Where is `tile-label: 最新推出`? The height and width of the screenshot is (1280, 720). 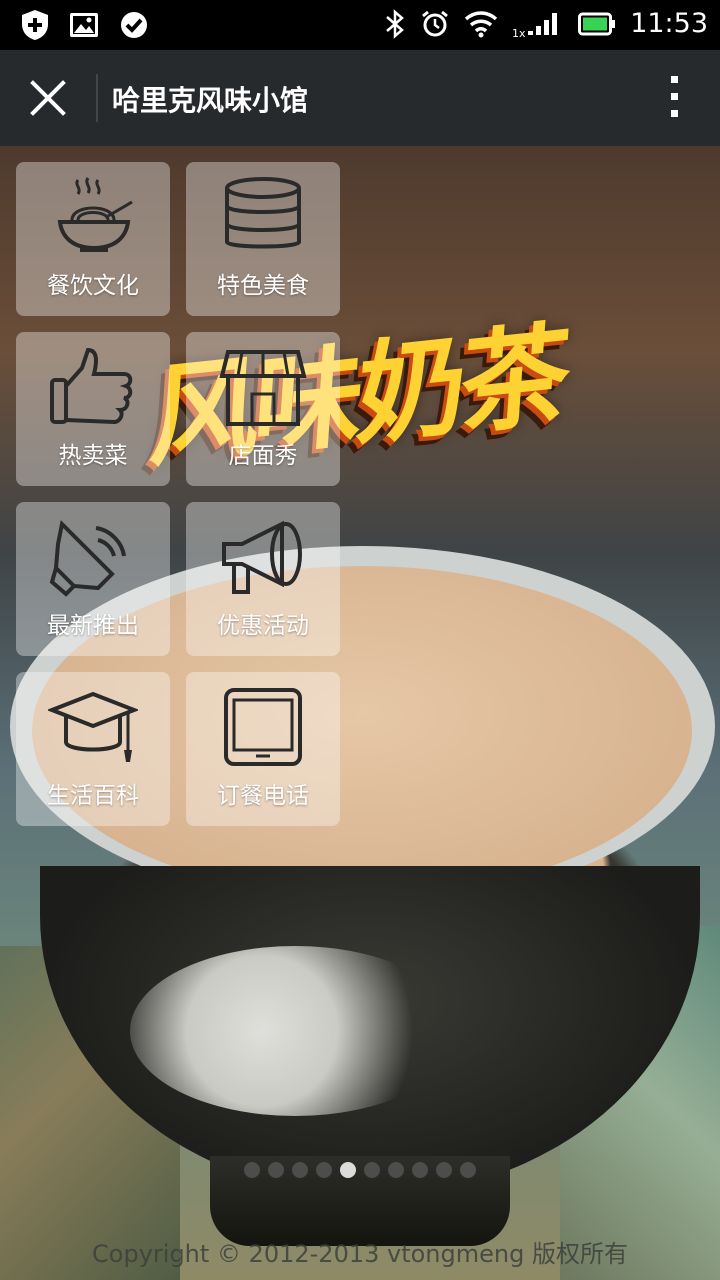 tile-label: 最新推出 is located at coordinates (93, 626).